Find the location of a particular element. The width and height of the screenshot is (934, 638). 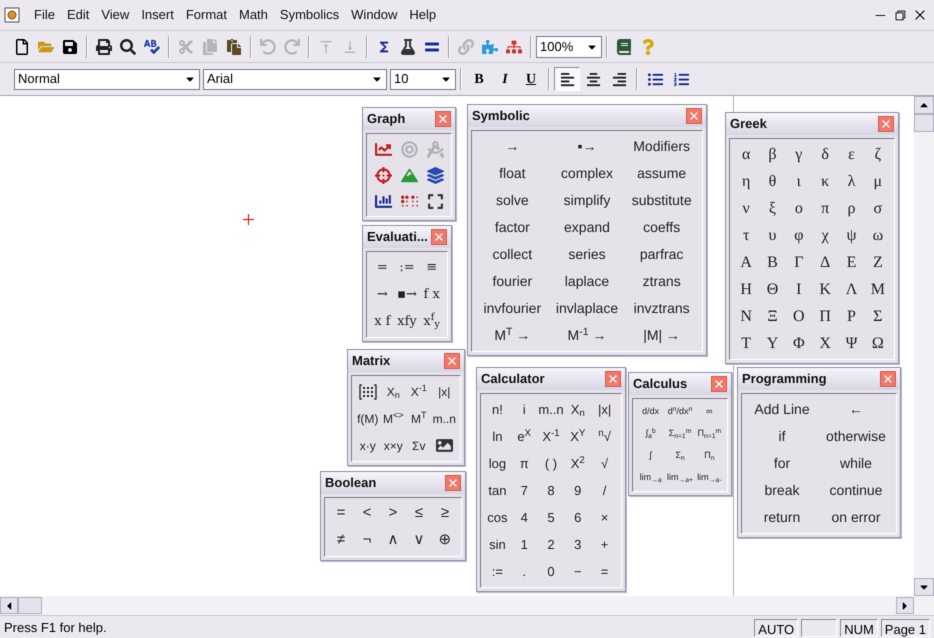

palette-button: δ is located at coordinates (825, 154).